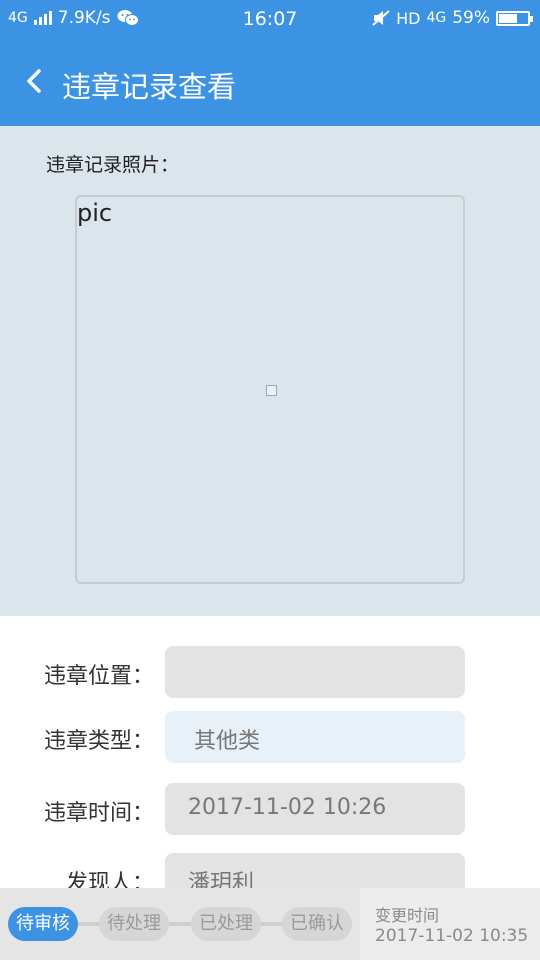 The image size is (540, 960). What do you see at coordinates (471, 18) in the screenshot?
I see `battery-percent: 59%` at bounding box center [471, 18].